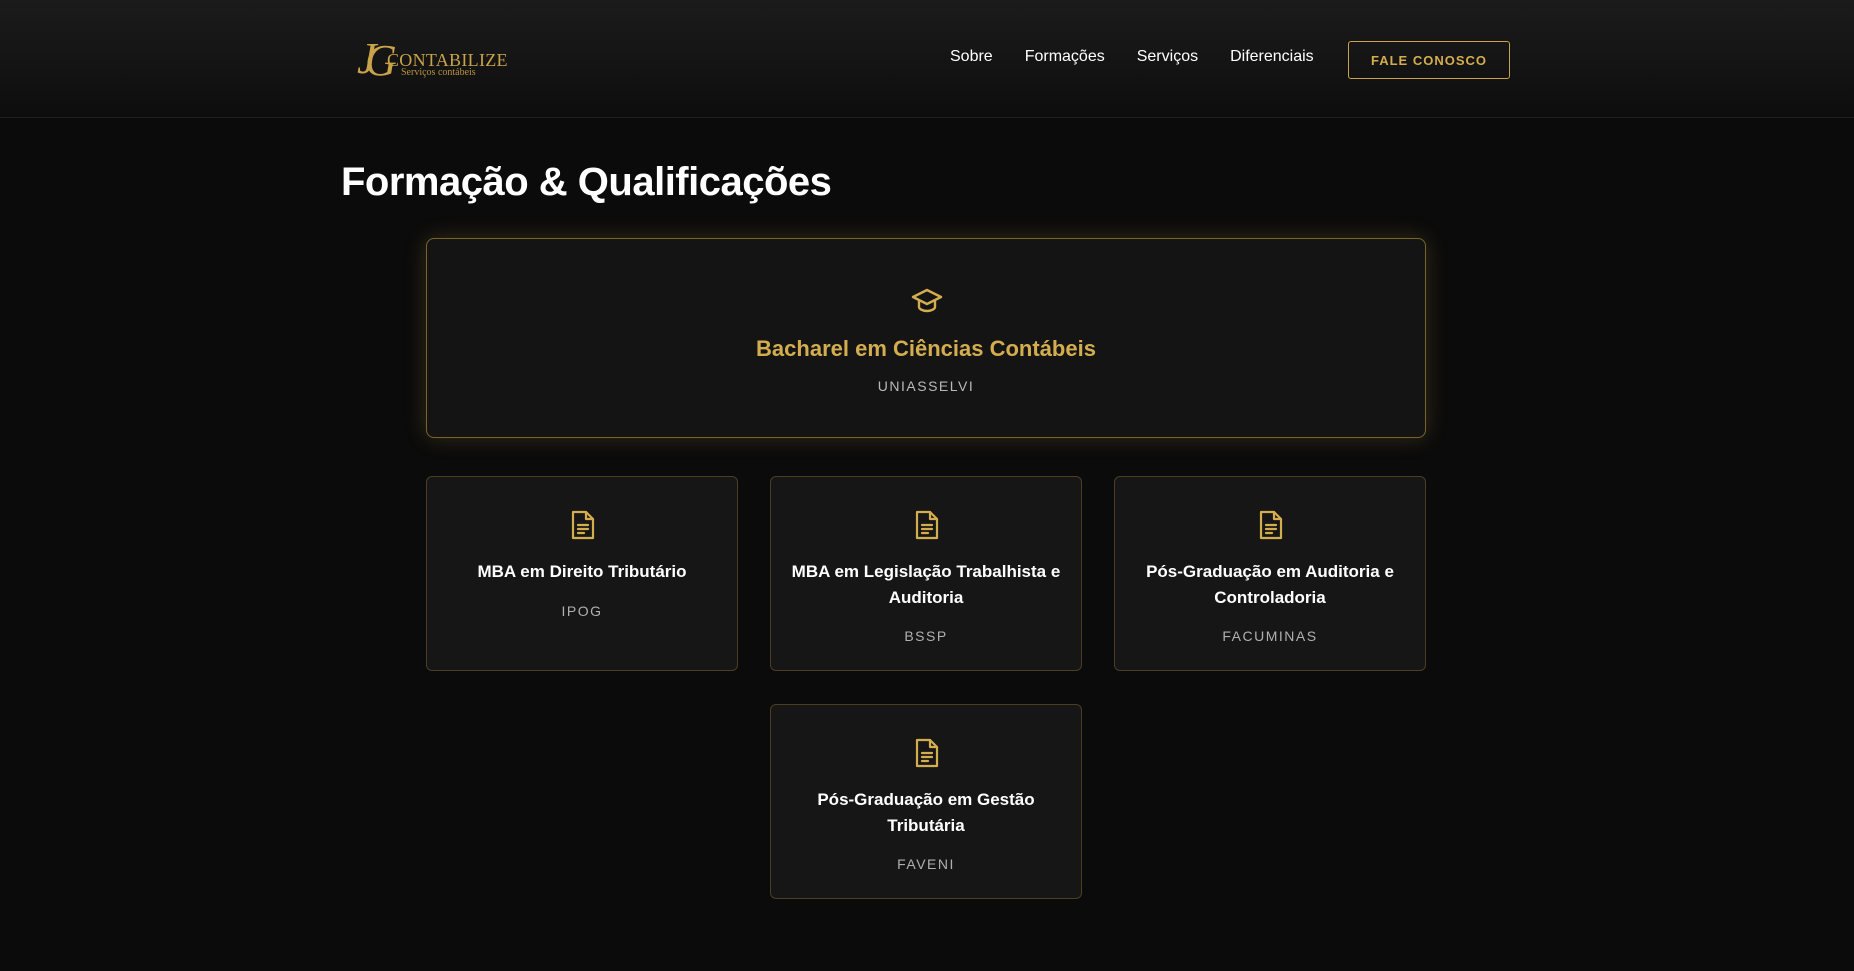 The width and height of the screenshot is (1854, 971). I want to click on qualification-card: MBA em Direito Tributário IPOG, so click(582, 573).